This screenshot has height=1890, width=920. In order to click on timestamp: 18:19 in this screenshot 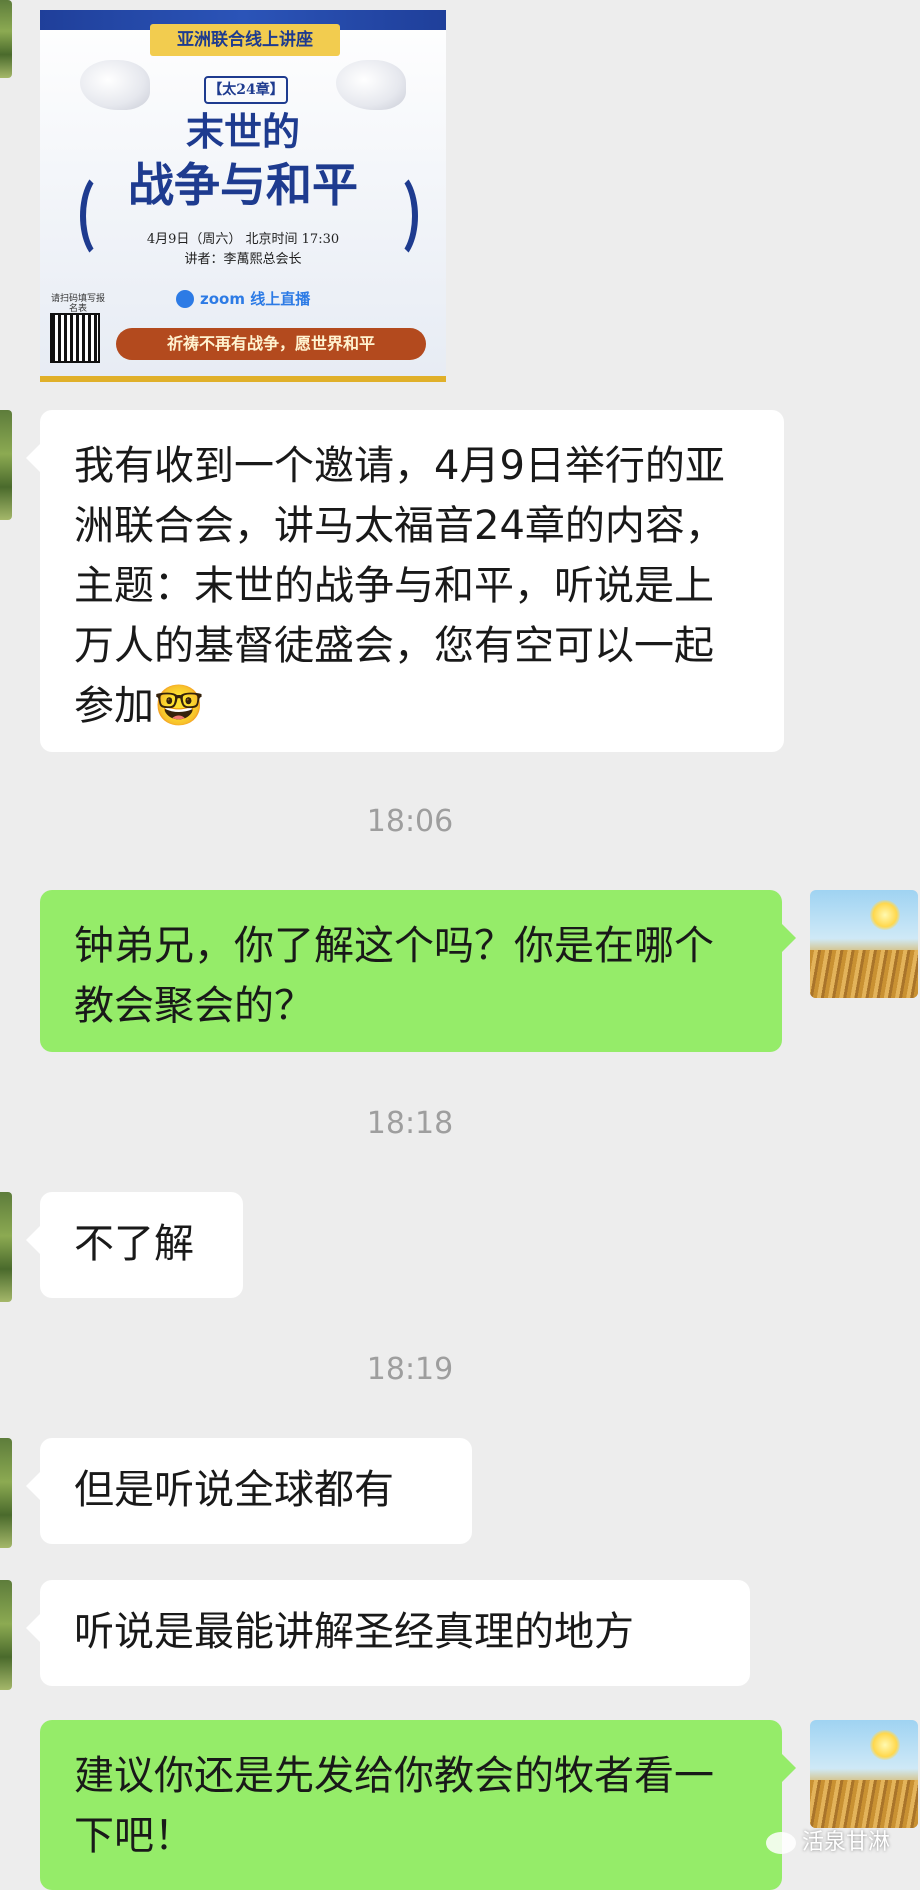, I will do `click(410, 1369)`.